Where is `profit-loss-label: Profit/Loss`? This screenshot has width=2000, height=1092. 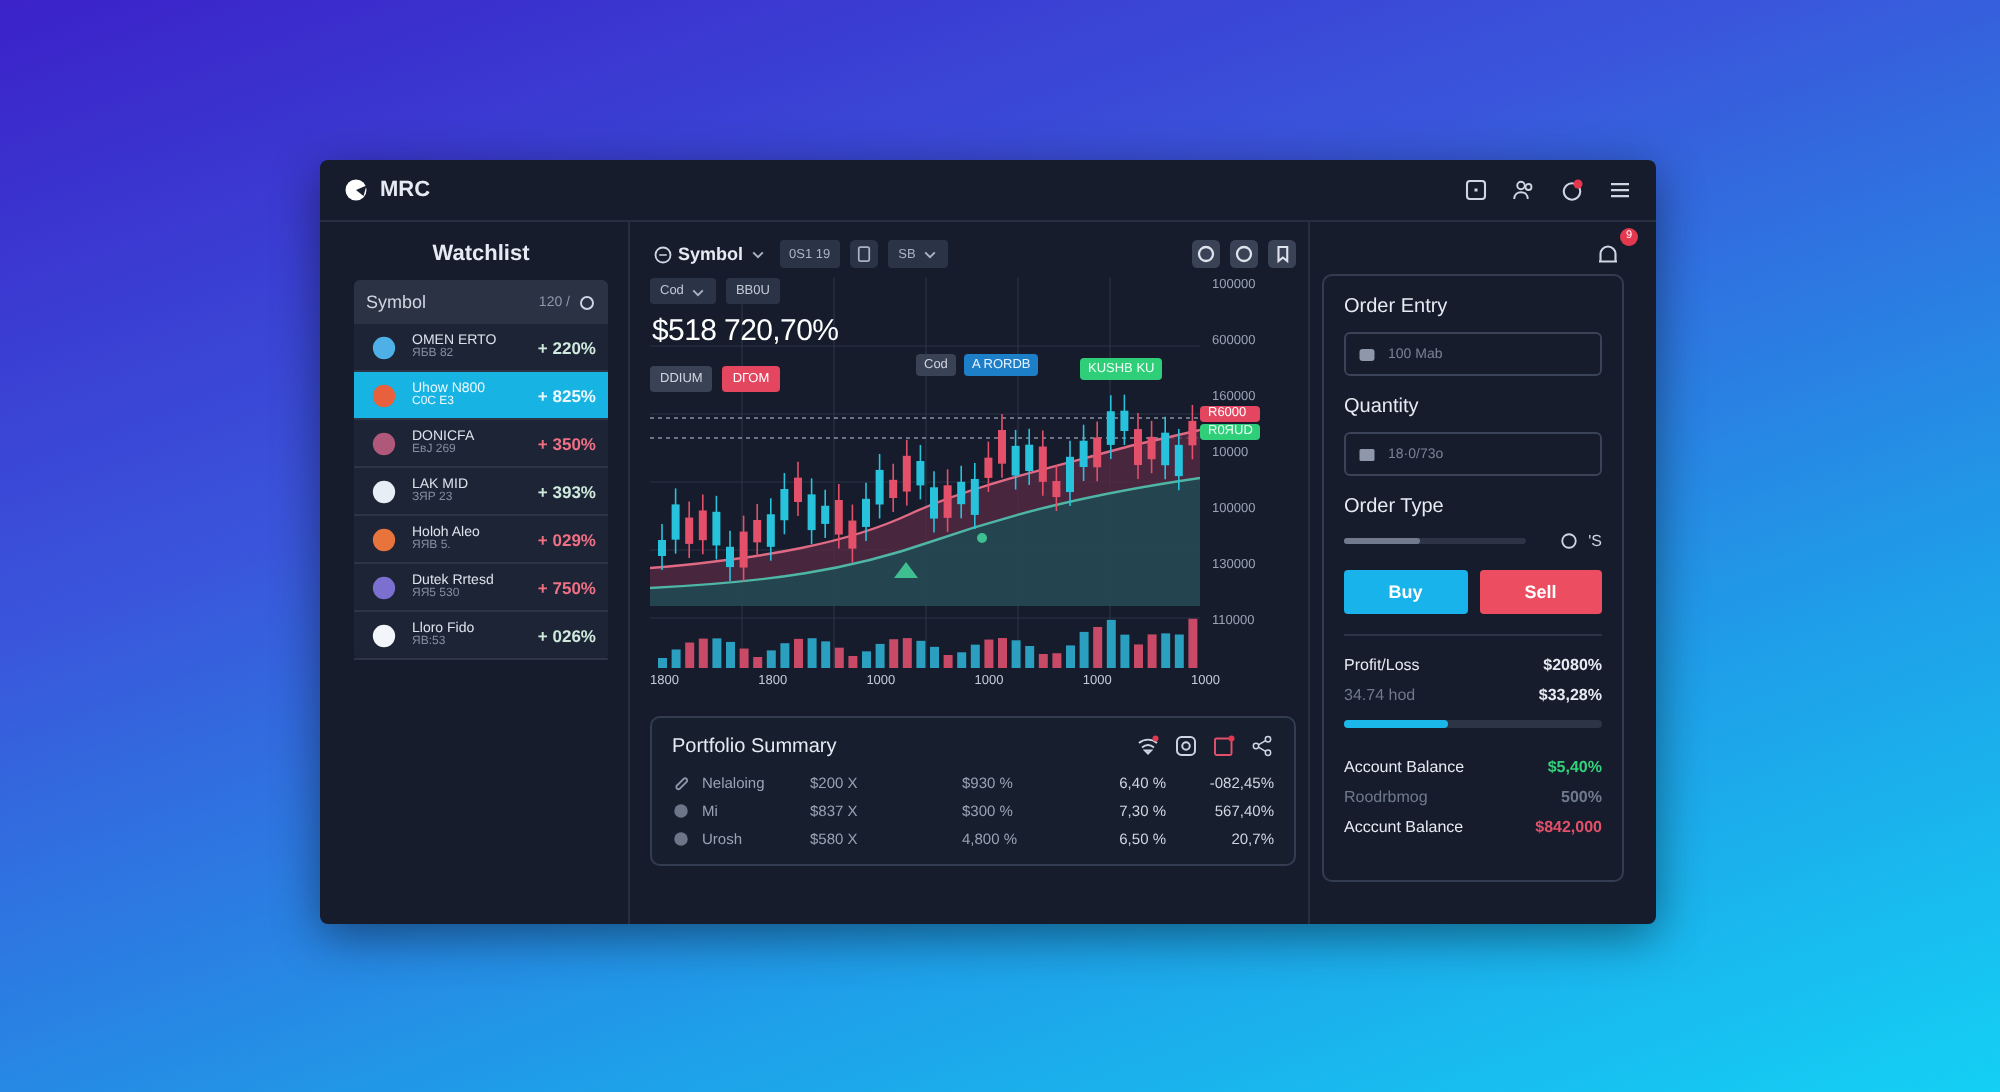 profit-loss-label: Profit/Loss is located at coordinates (1382, 664).